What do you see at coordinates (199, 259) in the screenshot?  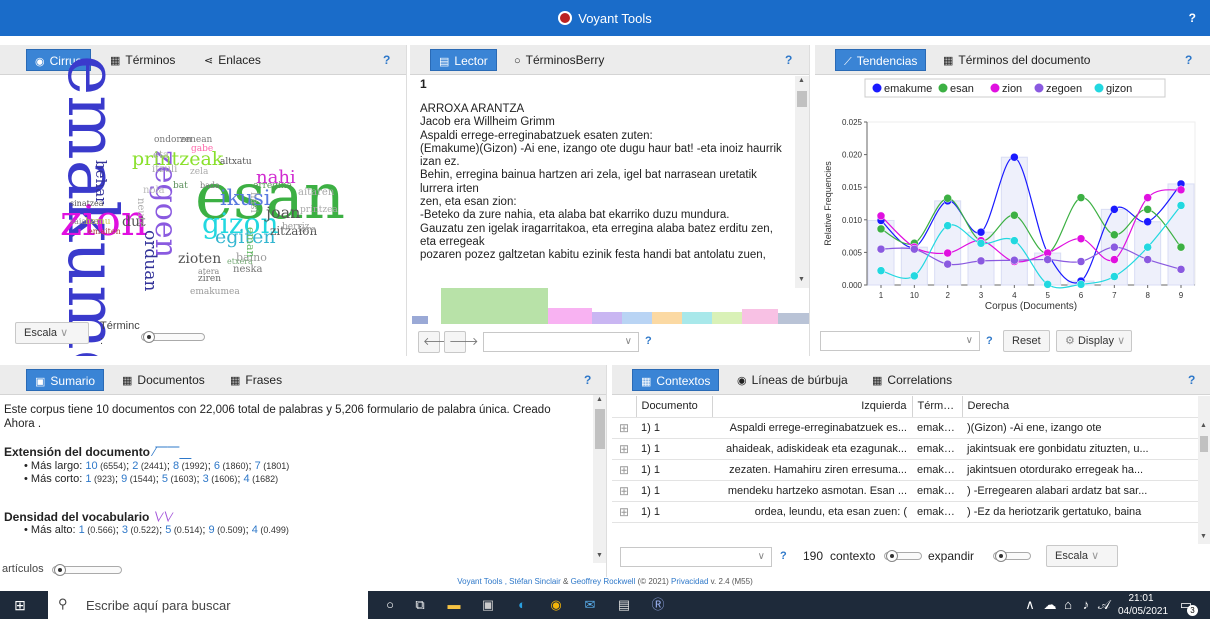 I see `cloud-word: zioten` at bounding box center [199, 259].